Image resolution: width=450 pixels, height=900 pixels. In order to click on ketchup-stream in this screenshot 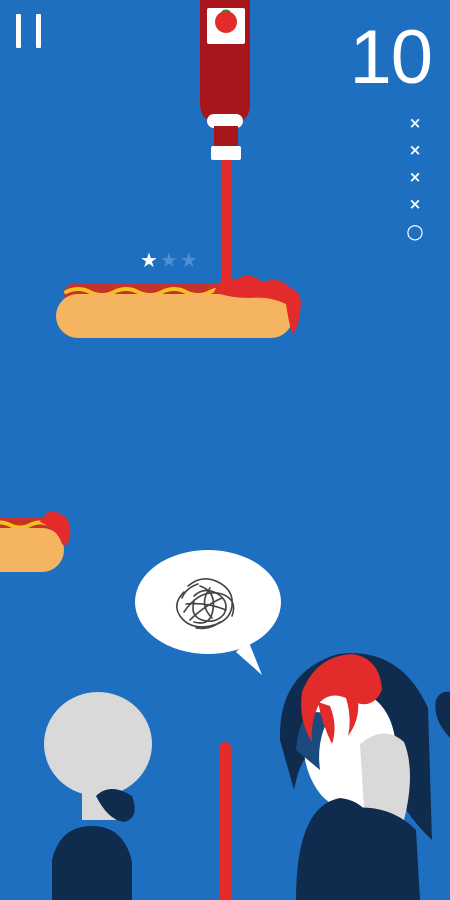, I will do `click(226, 221)`.